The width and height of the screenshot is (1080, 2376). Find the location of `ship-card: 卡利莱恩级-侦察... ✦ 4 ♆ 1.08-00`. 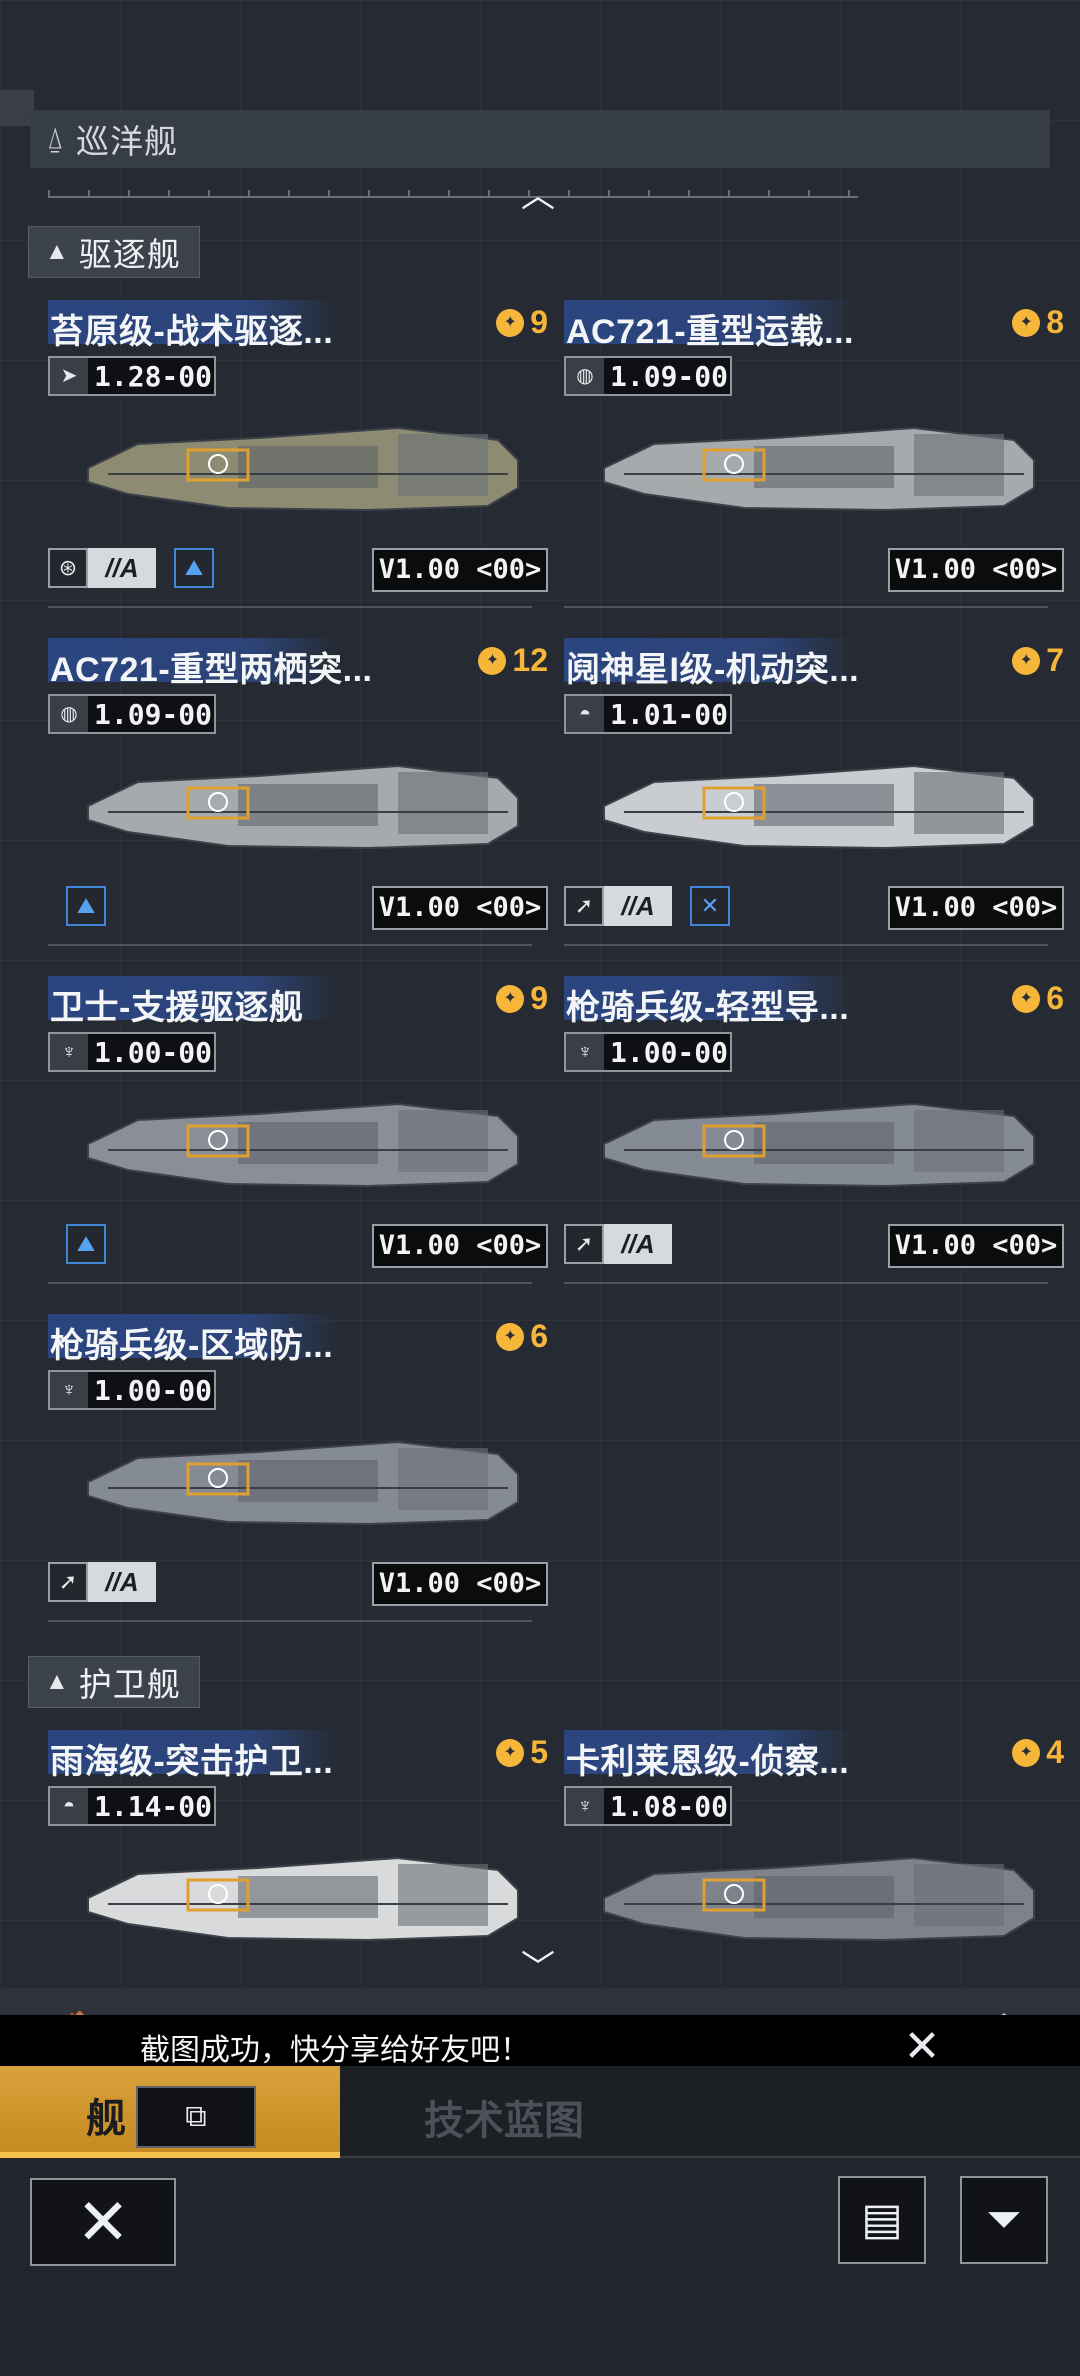

ship-card: 卡利莱恩级-侦察... ✦ 4 ♆ 1.08-00 is located at coordinates (814, 1859).